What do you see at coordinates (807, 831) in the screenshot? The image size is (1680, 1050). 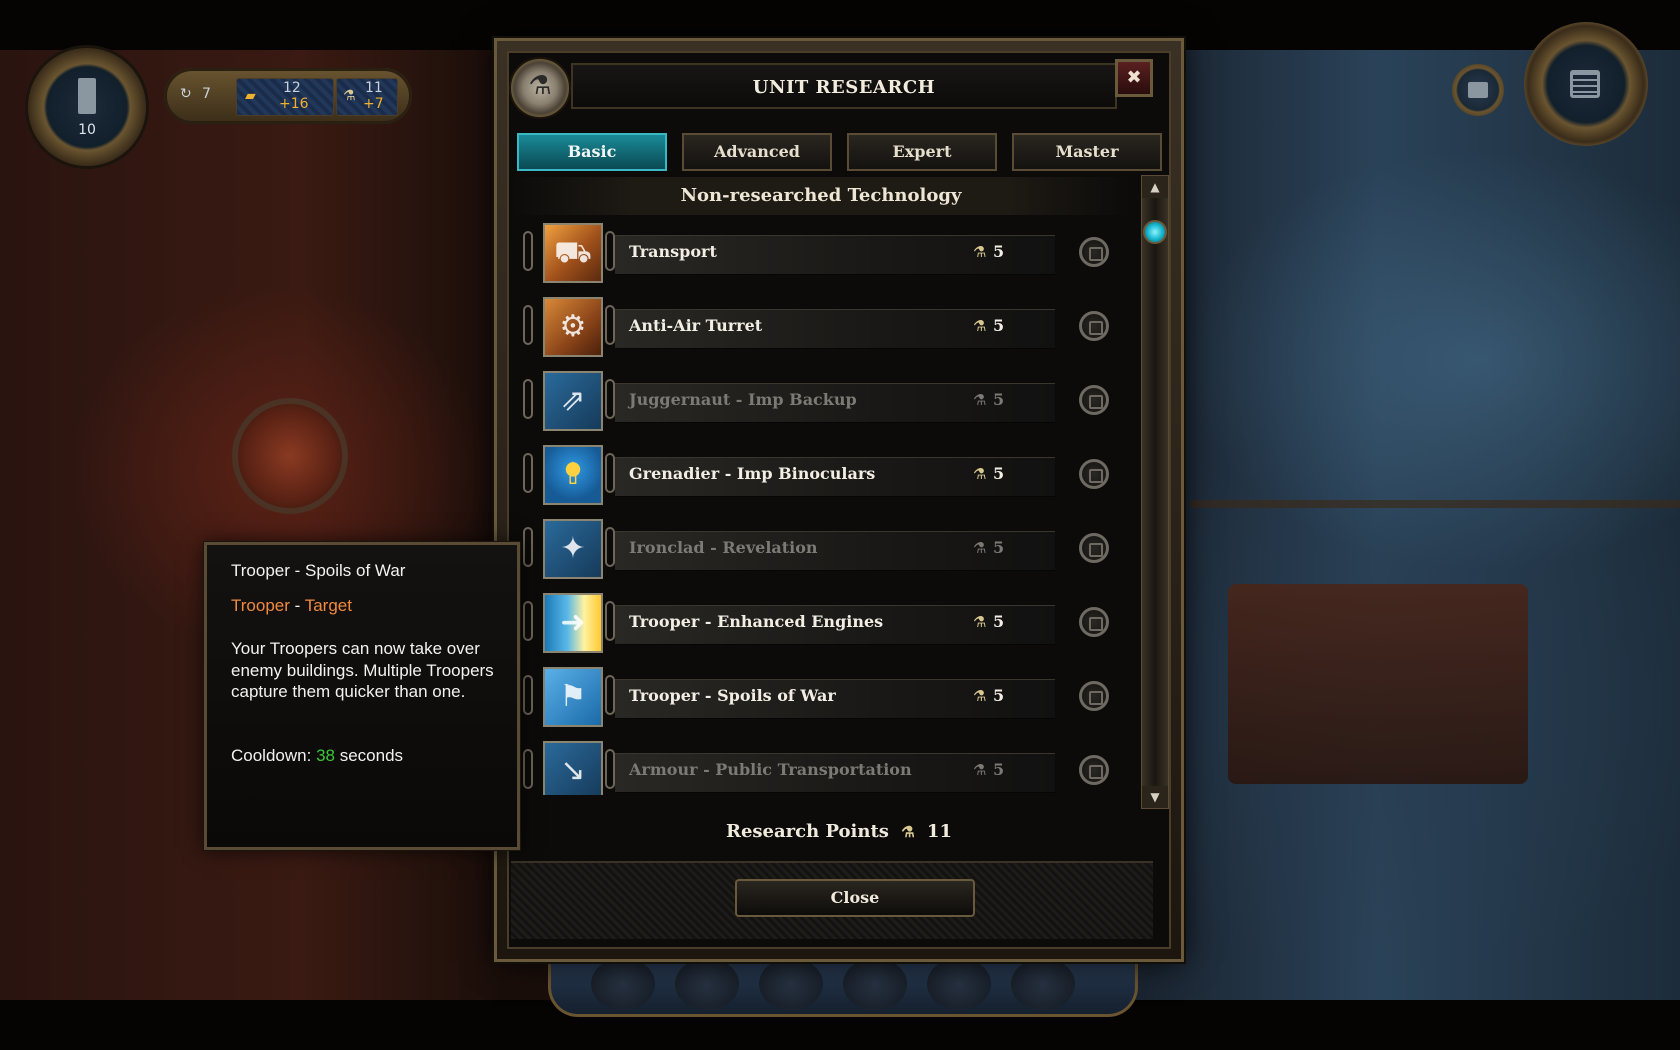 I see `research-points-label: Research Points` at bounding box center [807, 831].